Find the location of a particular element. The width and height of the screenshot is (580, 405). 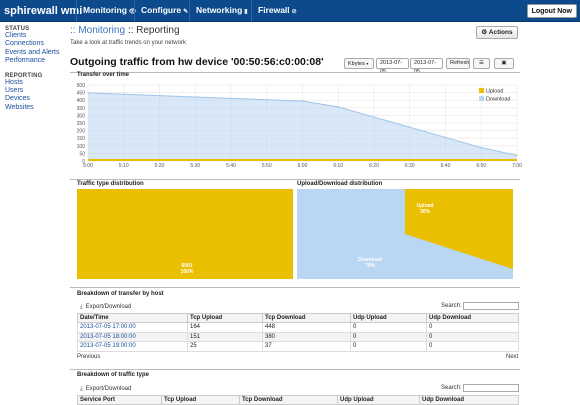

x-tick-label: 7:00 is located at coordinates (517, 166).